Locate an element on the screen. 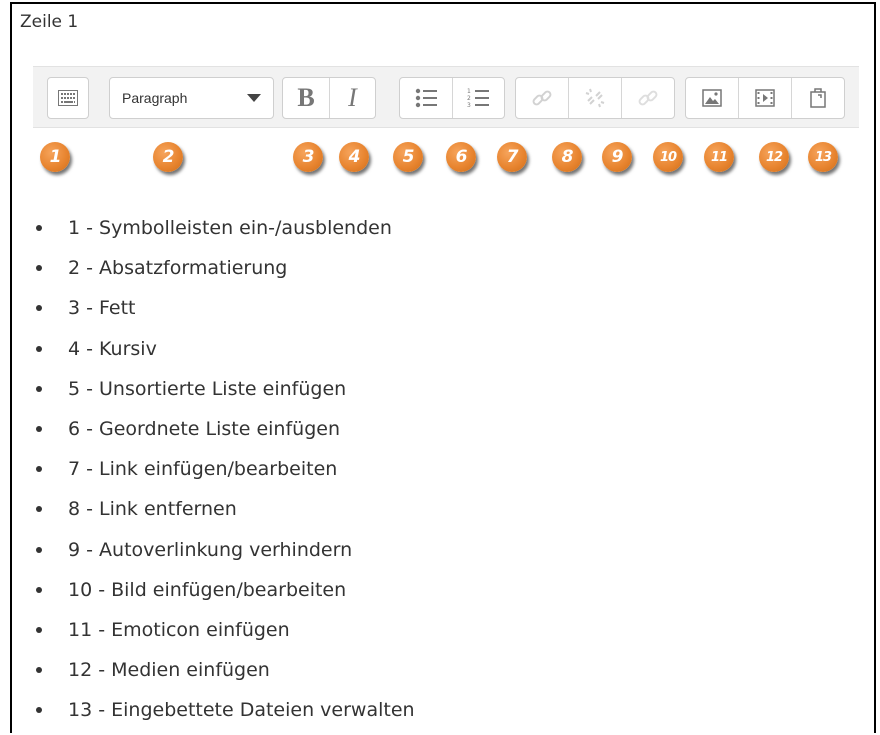 The height and width of the screenshot is (735, 880). list-item: 13 - Eingebettete Dateien verwalten is located at coordinates (224, 712).